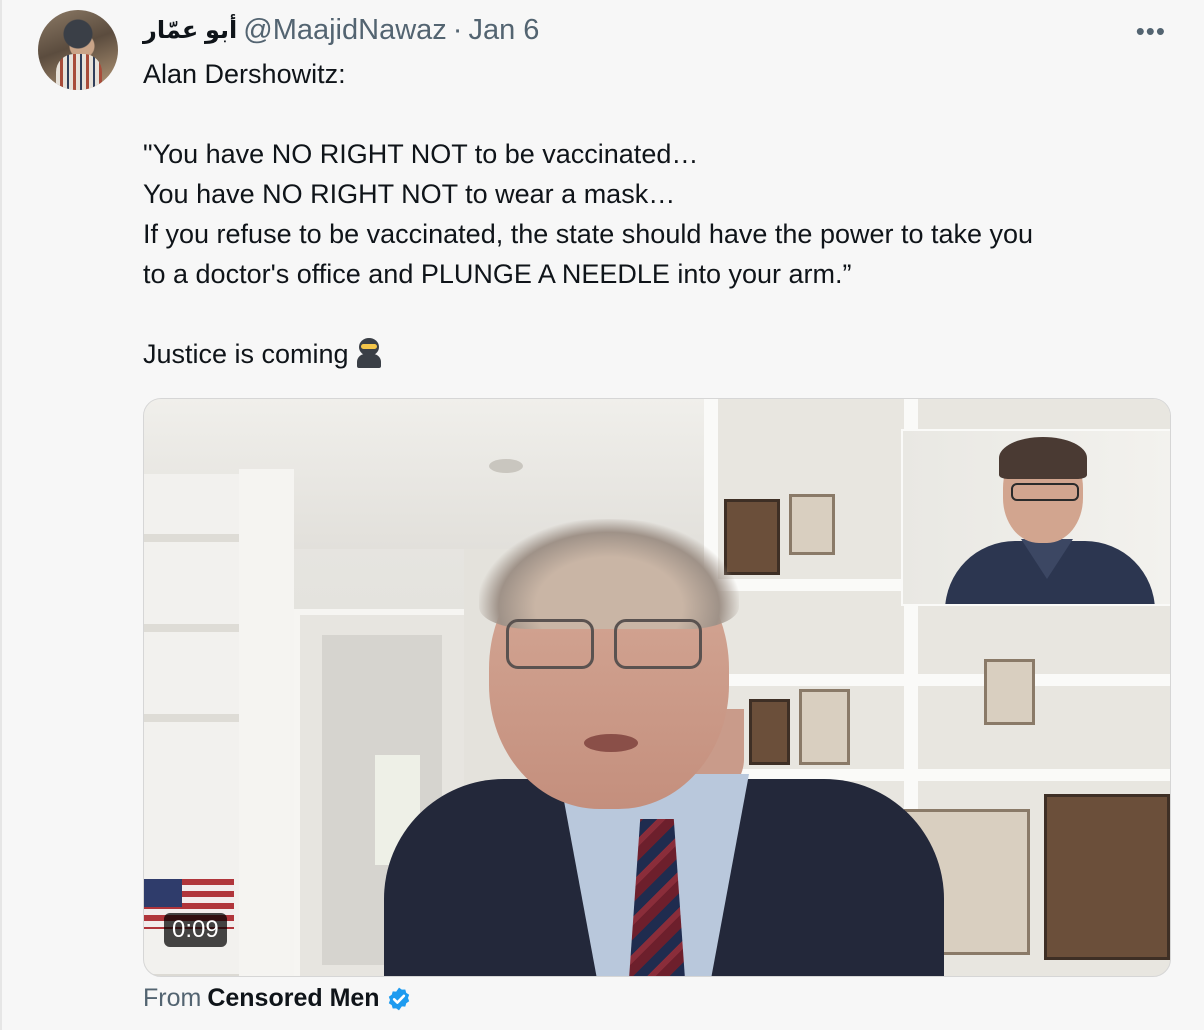  What do you see at coordinates (506, 466) in the screenshot?
I see `video-ceiling-light` at bounding box center [506, 466].